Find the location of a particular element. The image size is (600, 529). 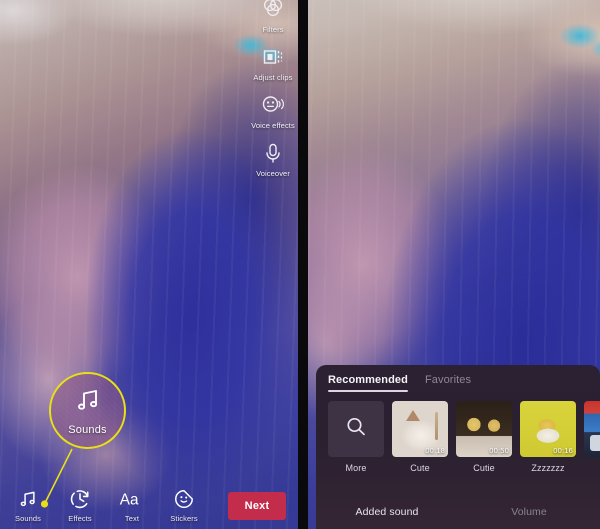

tool-voiceover: Voiceover is located at coordinates (273, 159).